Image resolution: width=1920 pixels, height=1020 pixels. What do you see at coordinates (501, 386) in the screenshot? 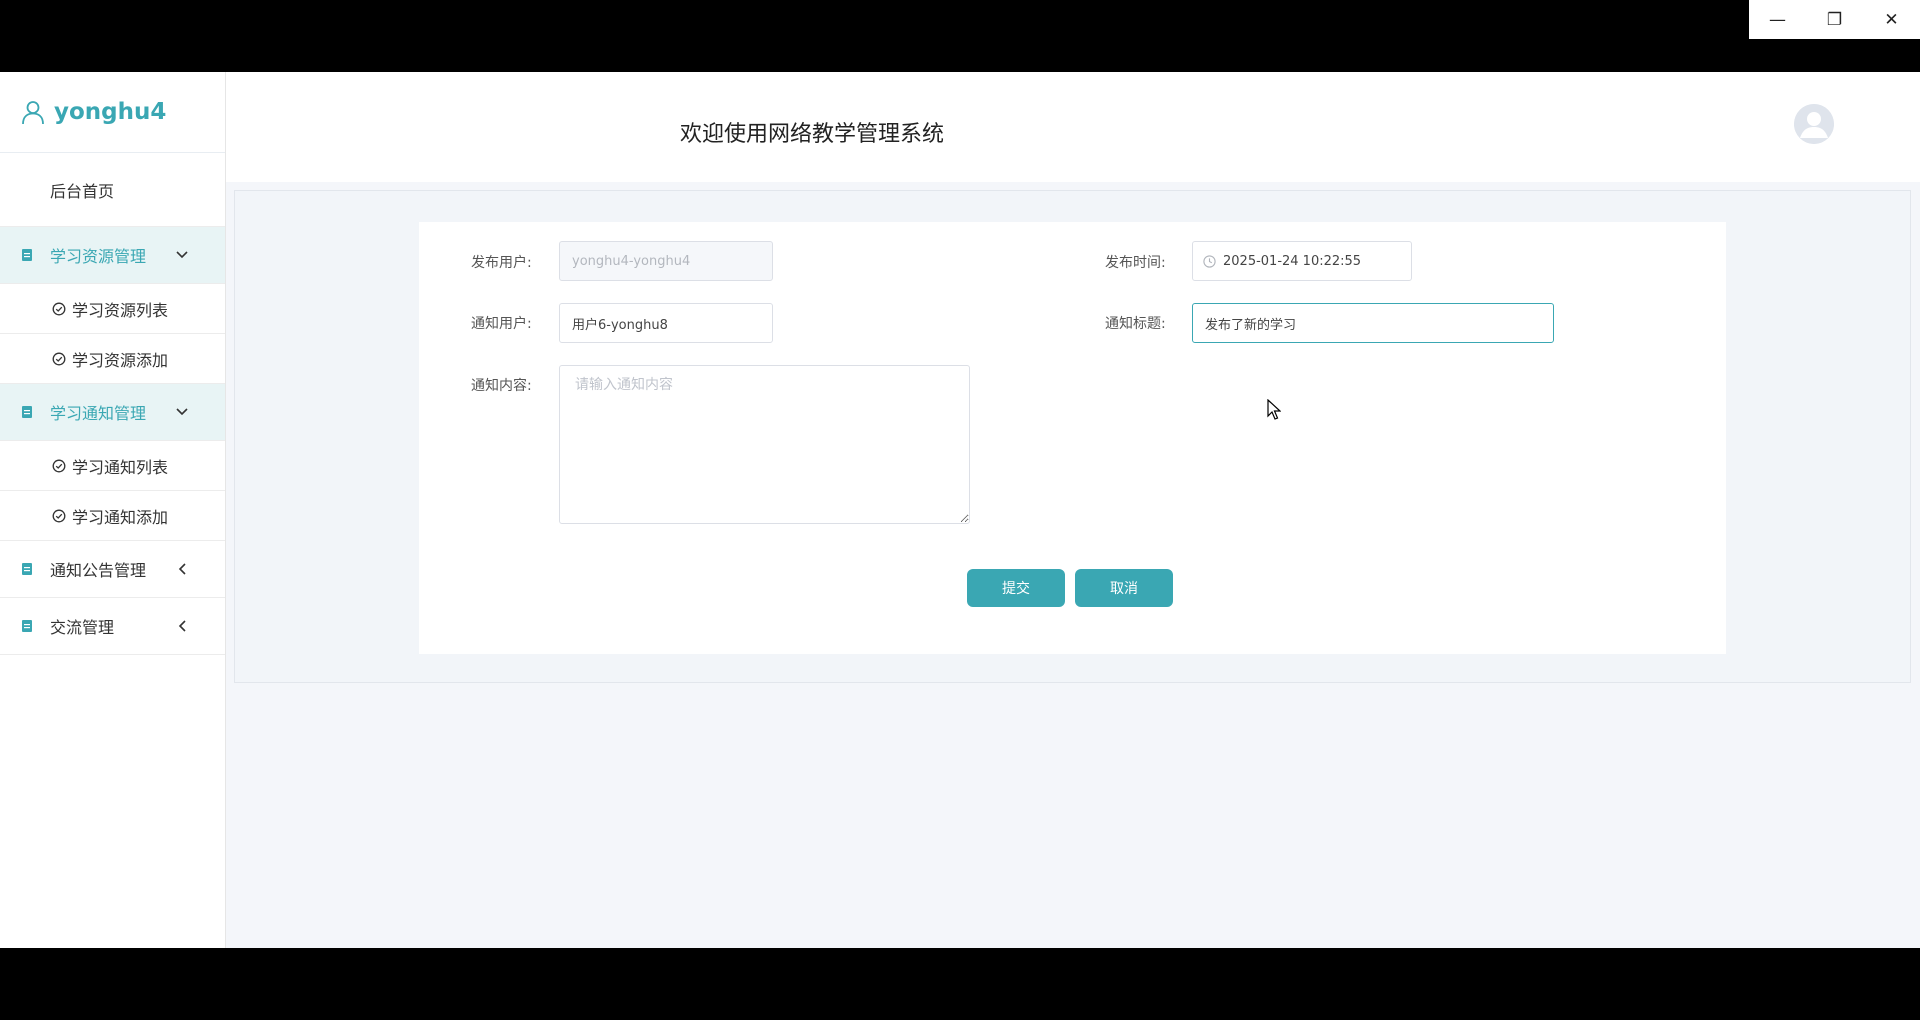
I see `notify-content-label: 通知内容:` at bounding box center [501, 386].